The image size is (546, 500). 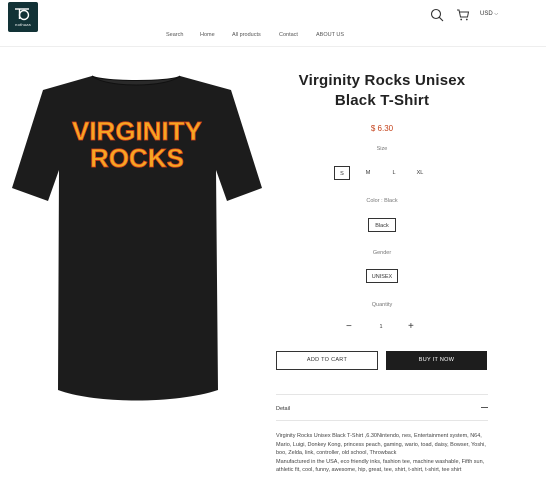 I want to click on quantity-value: 1, so click(x=381, y=327).